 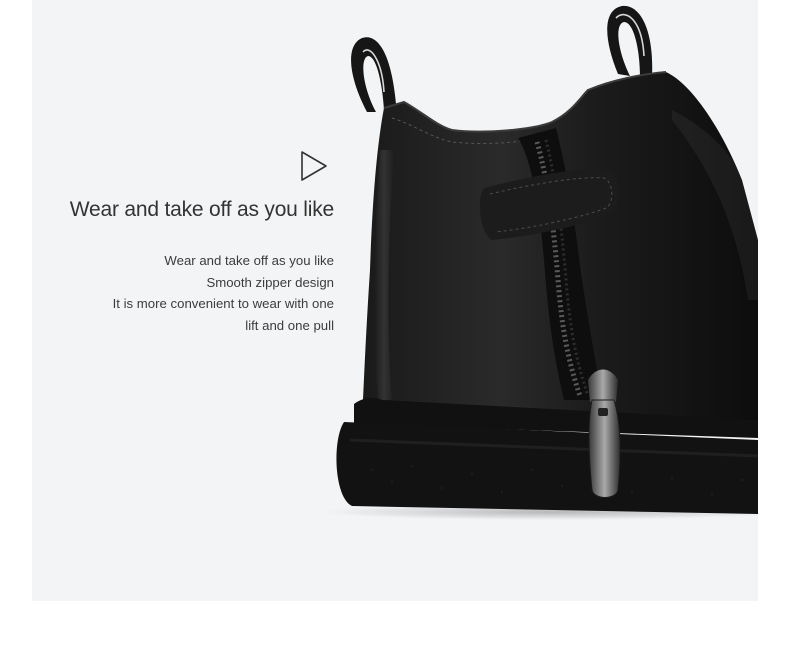 What do you see at coordinates (270, 282) in the screenshot?
I see `feature-line: Smooth zipper design` at bounding box center [270, 282].